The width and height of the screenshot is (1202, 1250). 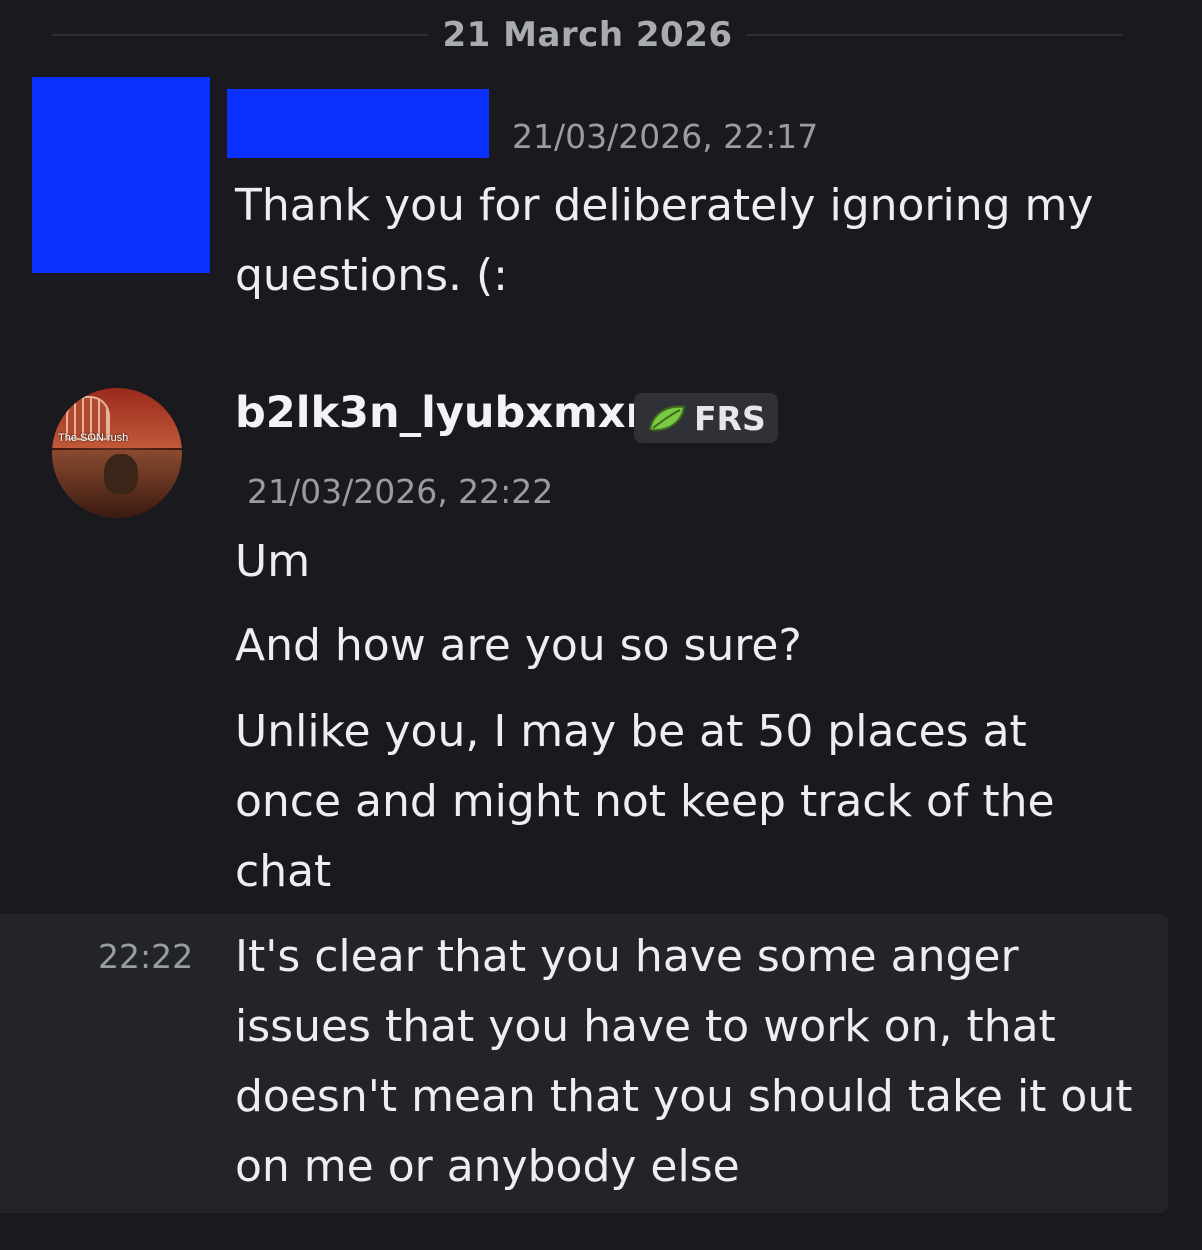 I want to click on date-divider-label: 21 March 2026, so click(x=587, y=35).